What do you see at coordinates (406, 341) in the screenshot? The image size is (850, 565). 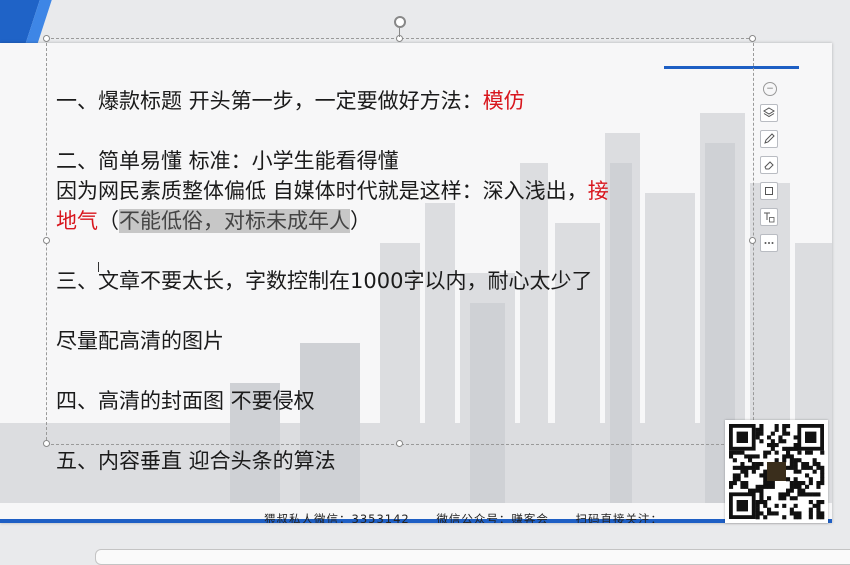 I see `text-line: 尽量配高清的图片` at bounding box center [406, 341].